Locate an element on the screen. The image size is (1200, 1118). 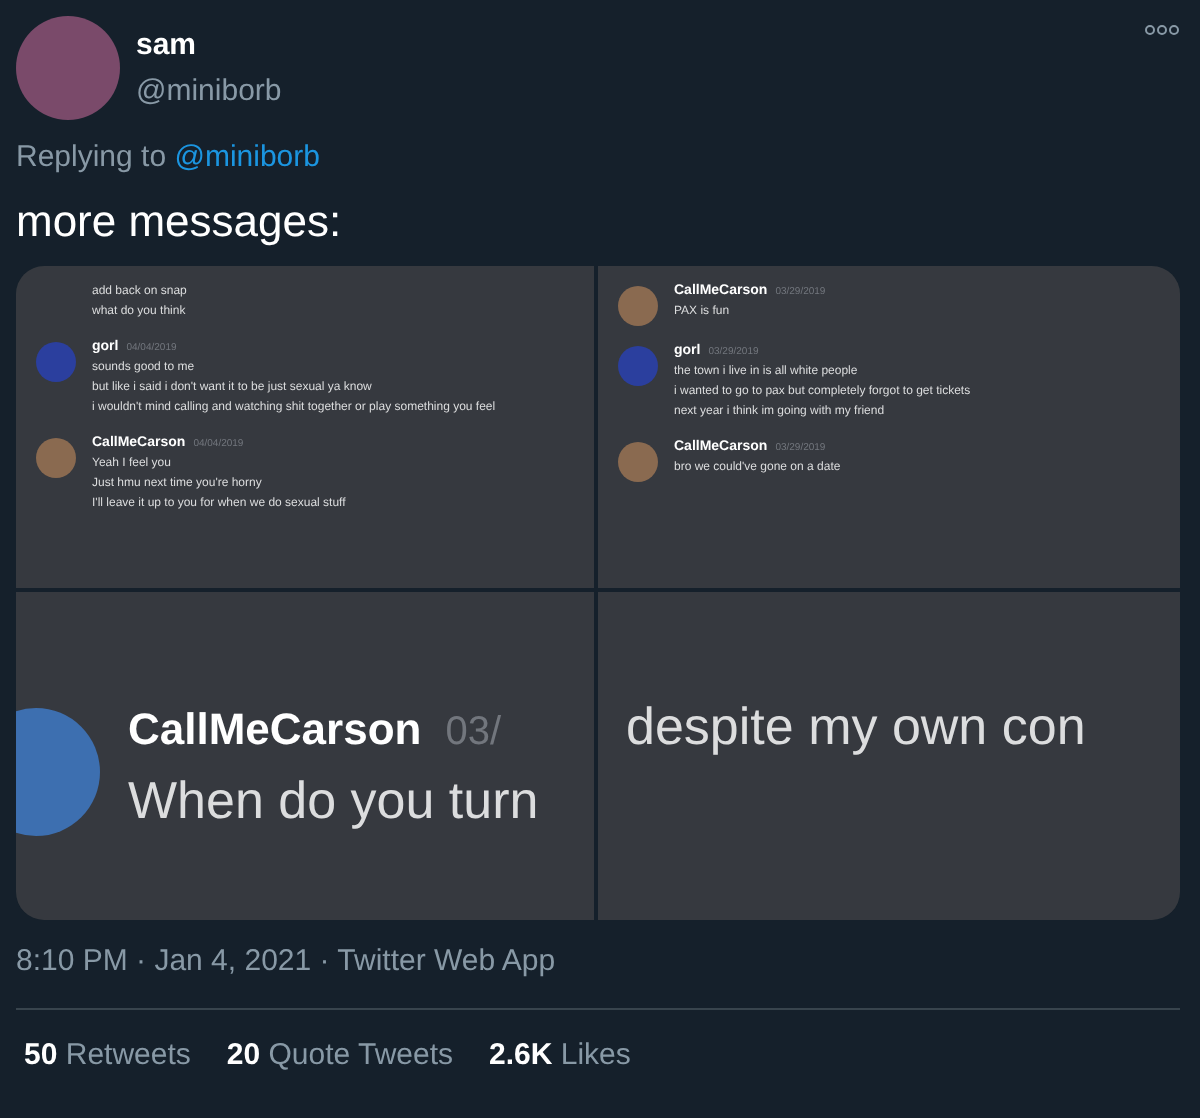
avatar-icon is located at coordinates (68, 68).